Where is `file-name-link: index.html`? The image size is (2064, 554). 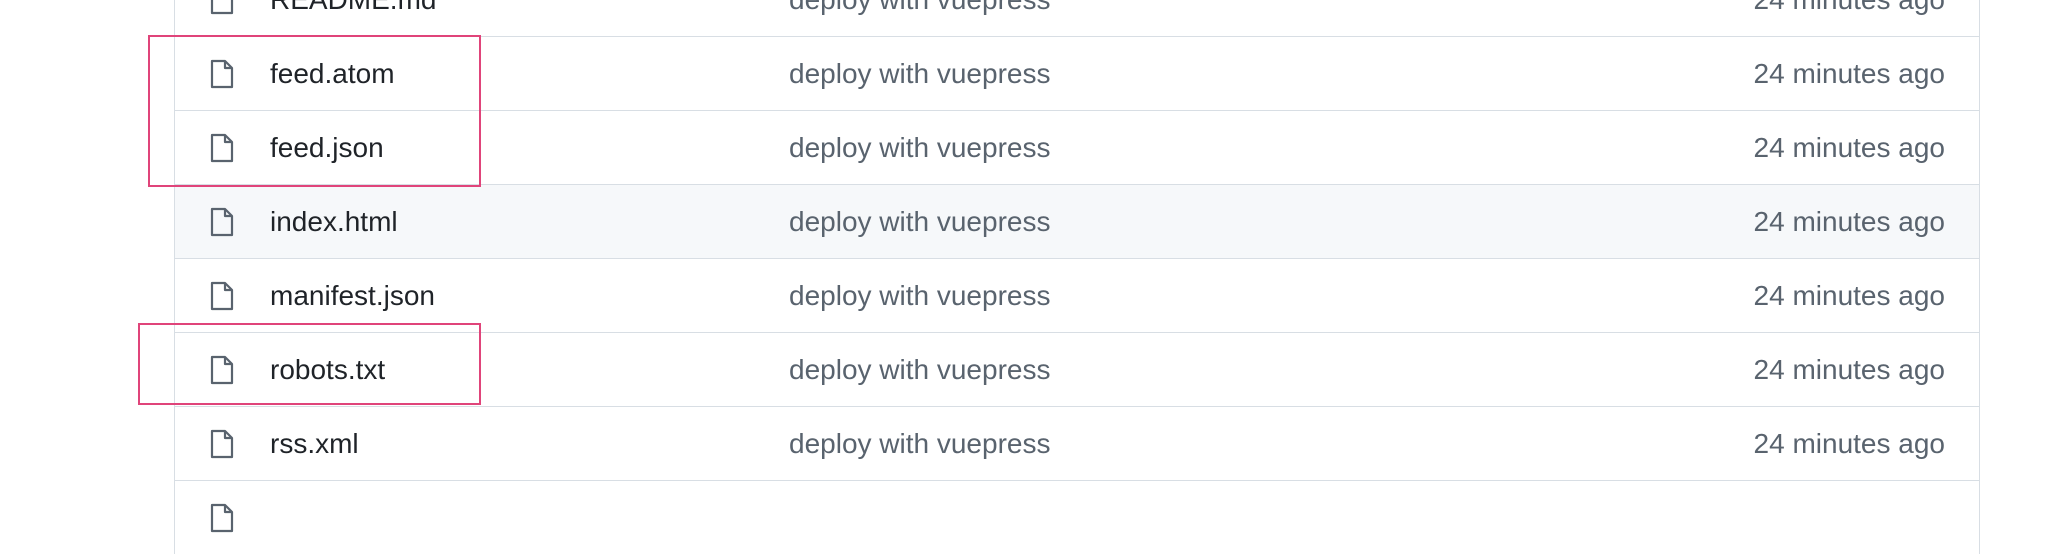
file-name-link: index.html is located at coordinates (334, 222).